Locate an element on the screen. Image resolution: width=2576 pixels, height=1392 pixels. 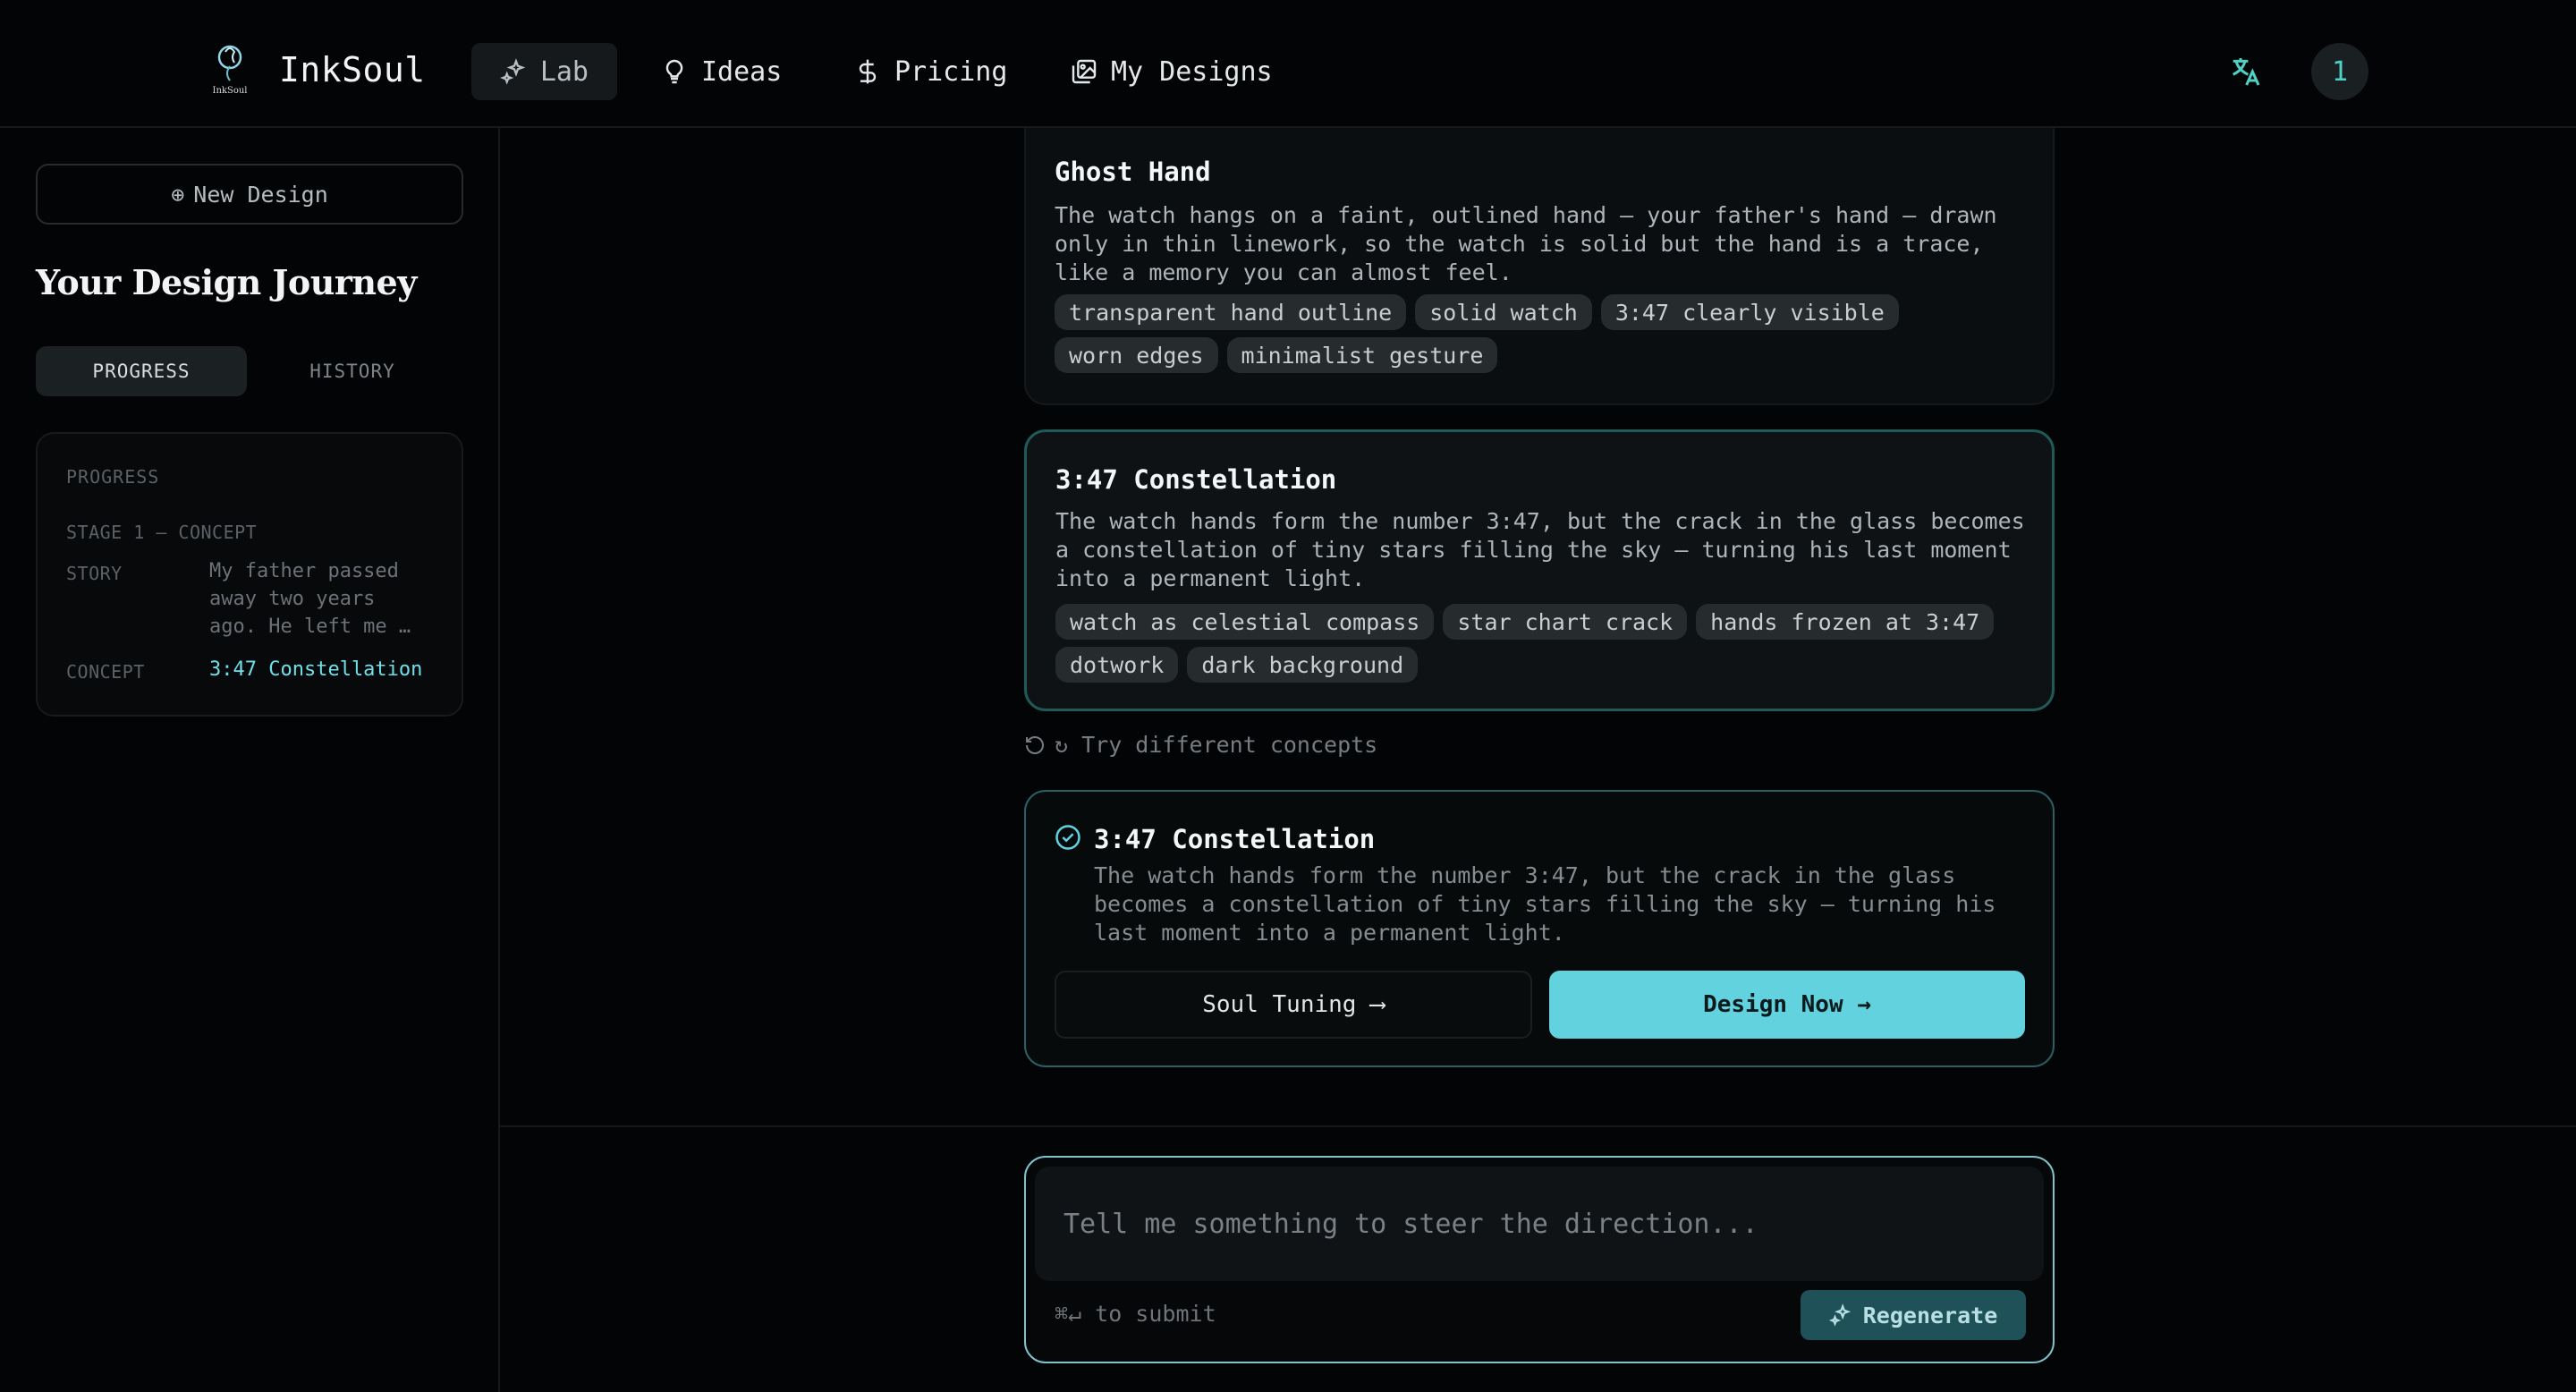
concept-tag: hands frozen at 3:47 is located at coordinates (1845, 622).